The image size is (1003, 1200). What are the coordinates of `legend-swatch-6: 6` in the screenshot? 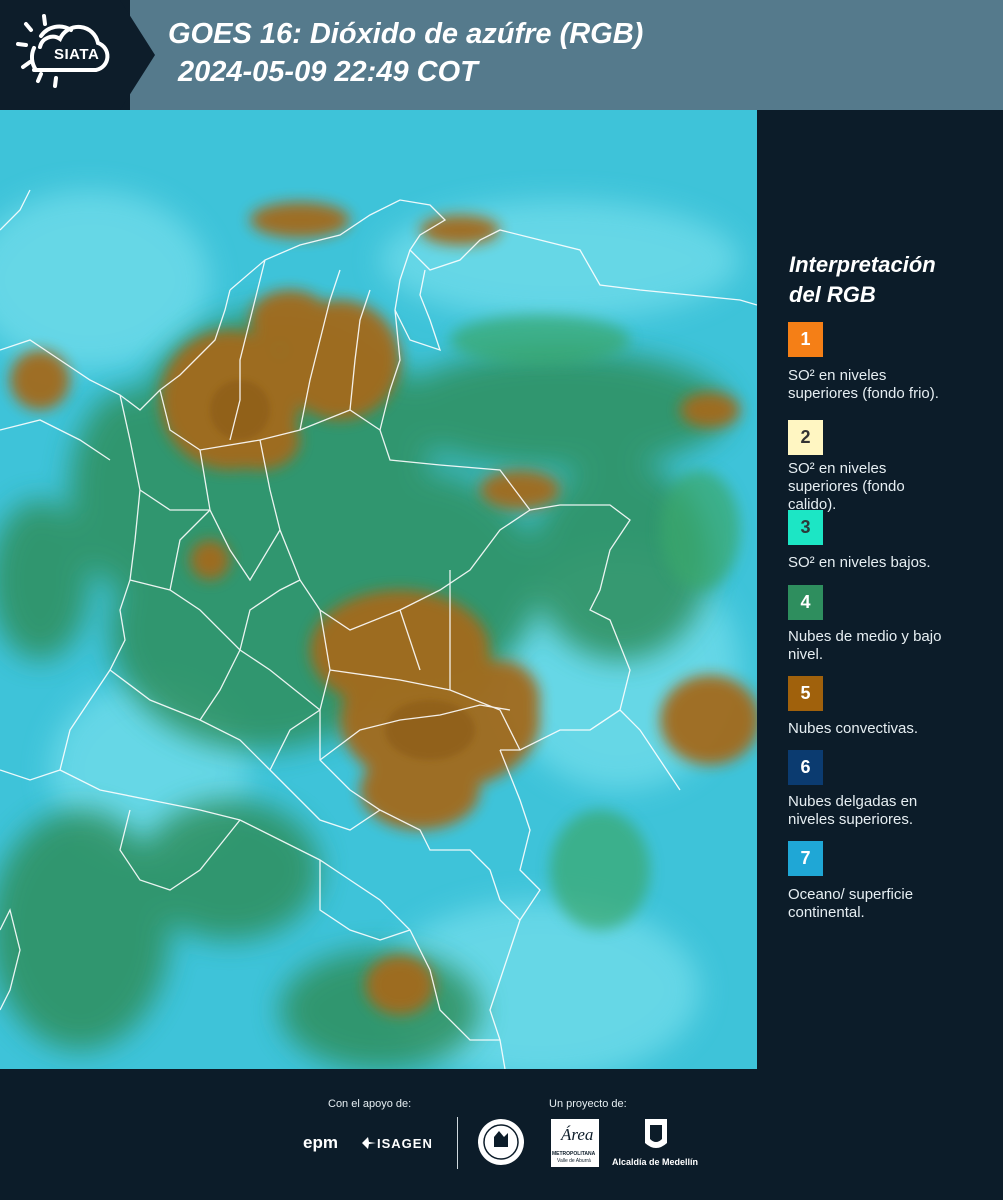 It's located at (805, 767).